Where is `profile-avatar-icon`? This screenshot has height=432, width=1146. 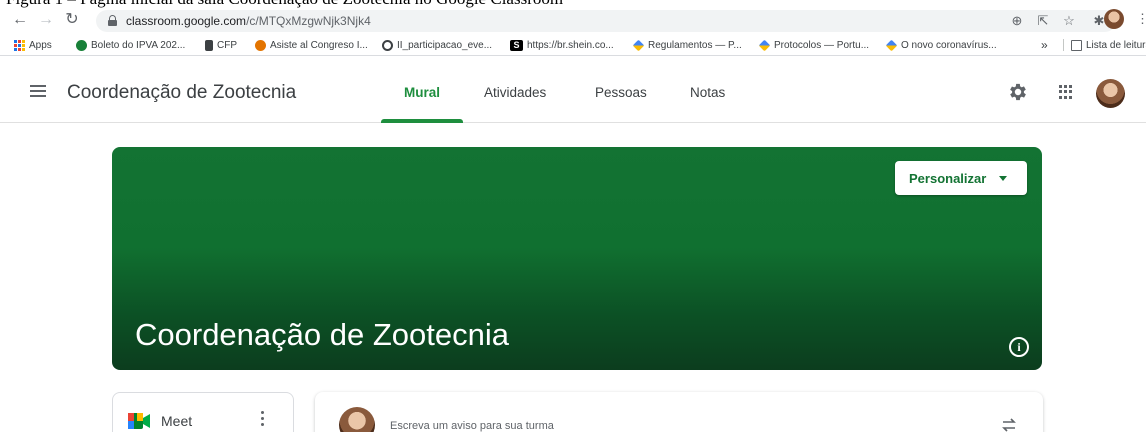
profile-avatar-icon is located at coordinates (1114, 19).